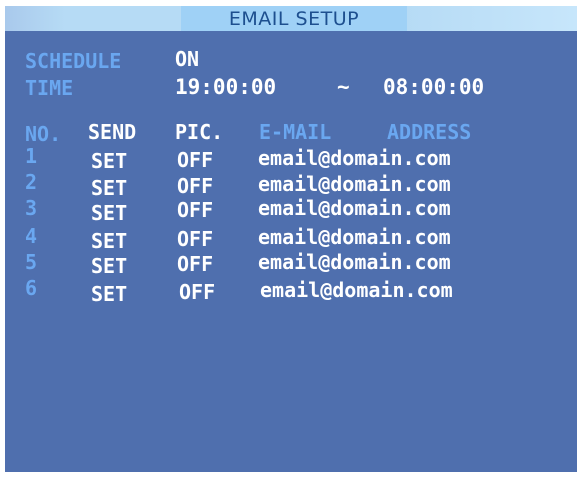 The image size is (582, 477). Describe the element at coordinates (295, 132) in the screenshot. I see `header-email: E-MAIL` at that location.